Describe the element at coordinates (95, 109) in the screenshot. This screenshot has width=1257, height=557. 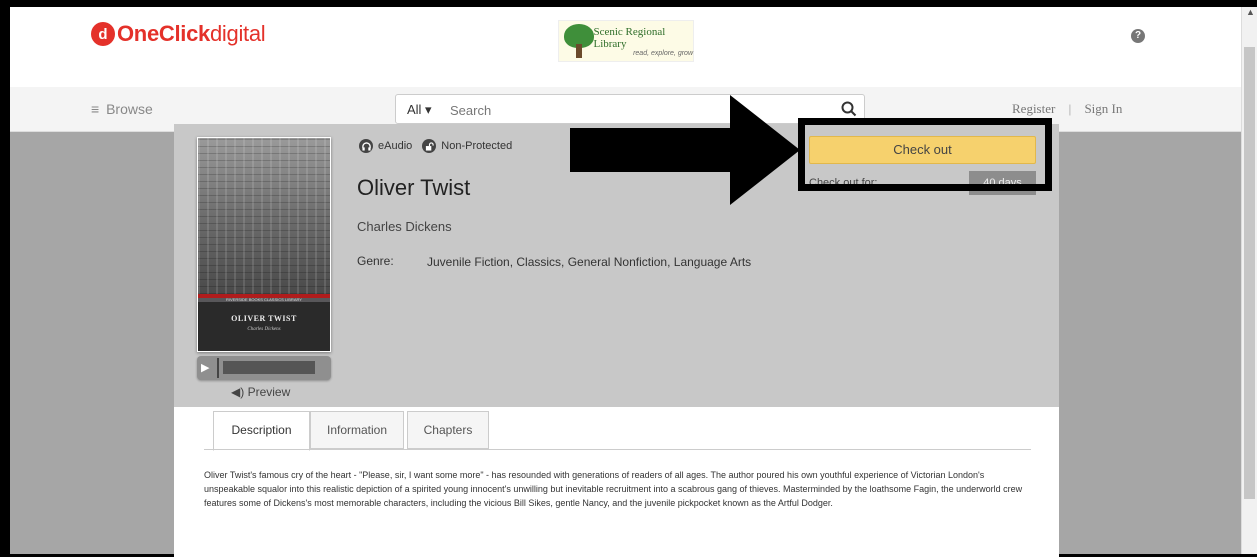
I see `hamburger-icon: ≡` at that location.